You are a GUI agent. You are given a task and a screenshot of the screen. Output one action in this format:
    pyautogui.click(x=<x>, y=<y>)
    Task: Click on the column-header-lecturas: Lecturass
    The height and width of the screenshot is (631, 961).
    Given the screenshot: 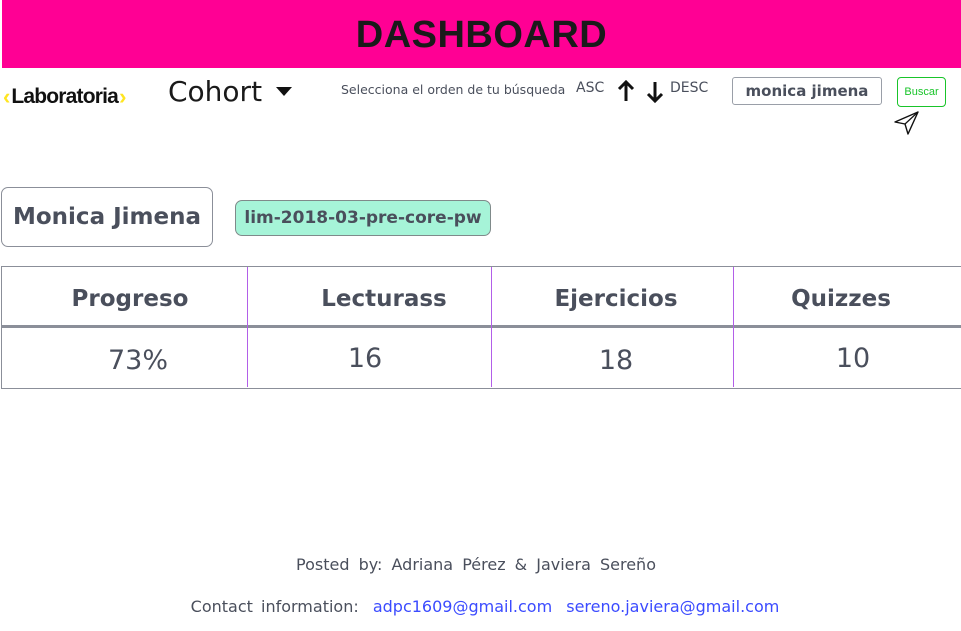 What is the action you would take?
    pyautogui.click(x=384, y=299)
    